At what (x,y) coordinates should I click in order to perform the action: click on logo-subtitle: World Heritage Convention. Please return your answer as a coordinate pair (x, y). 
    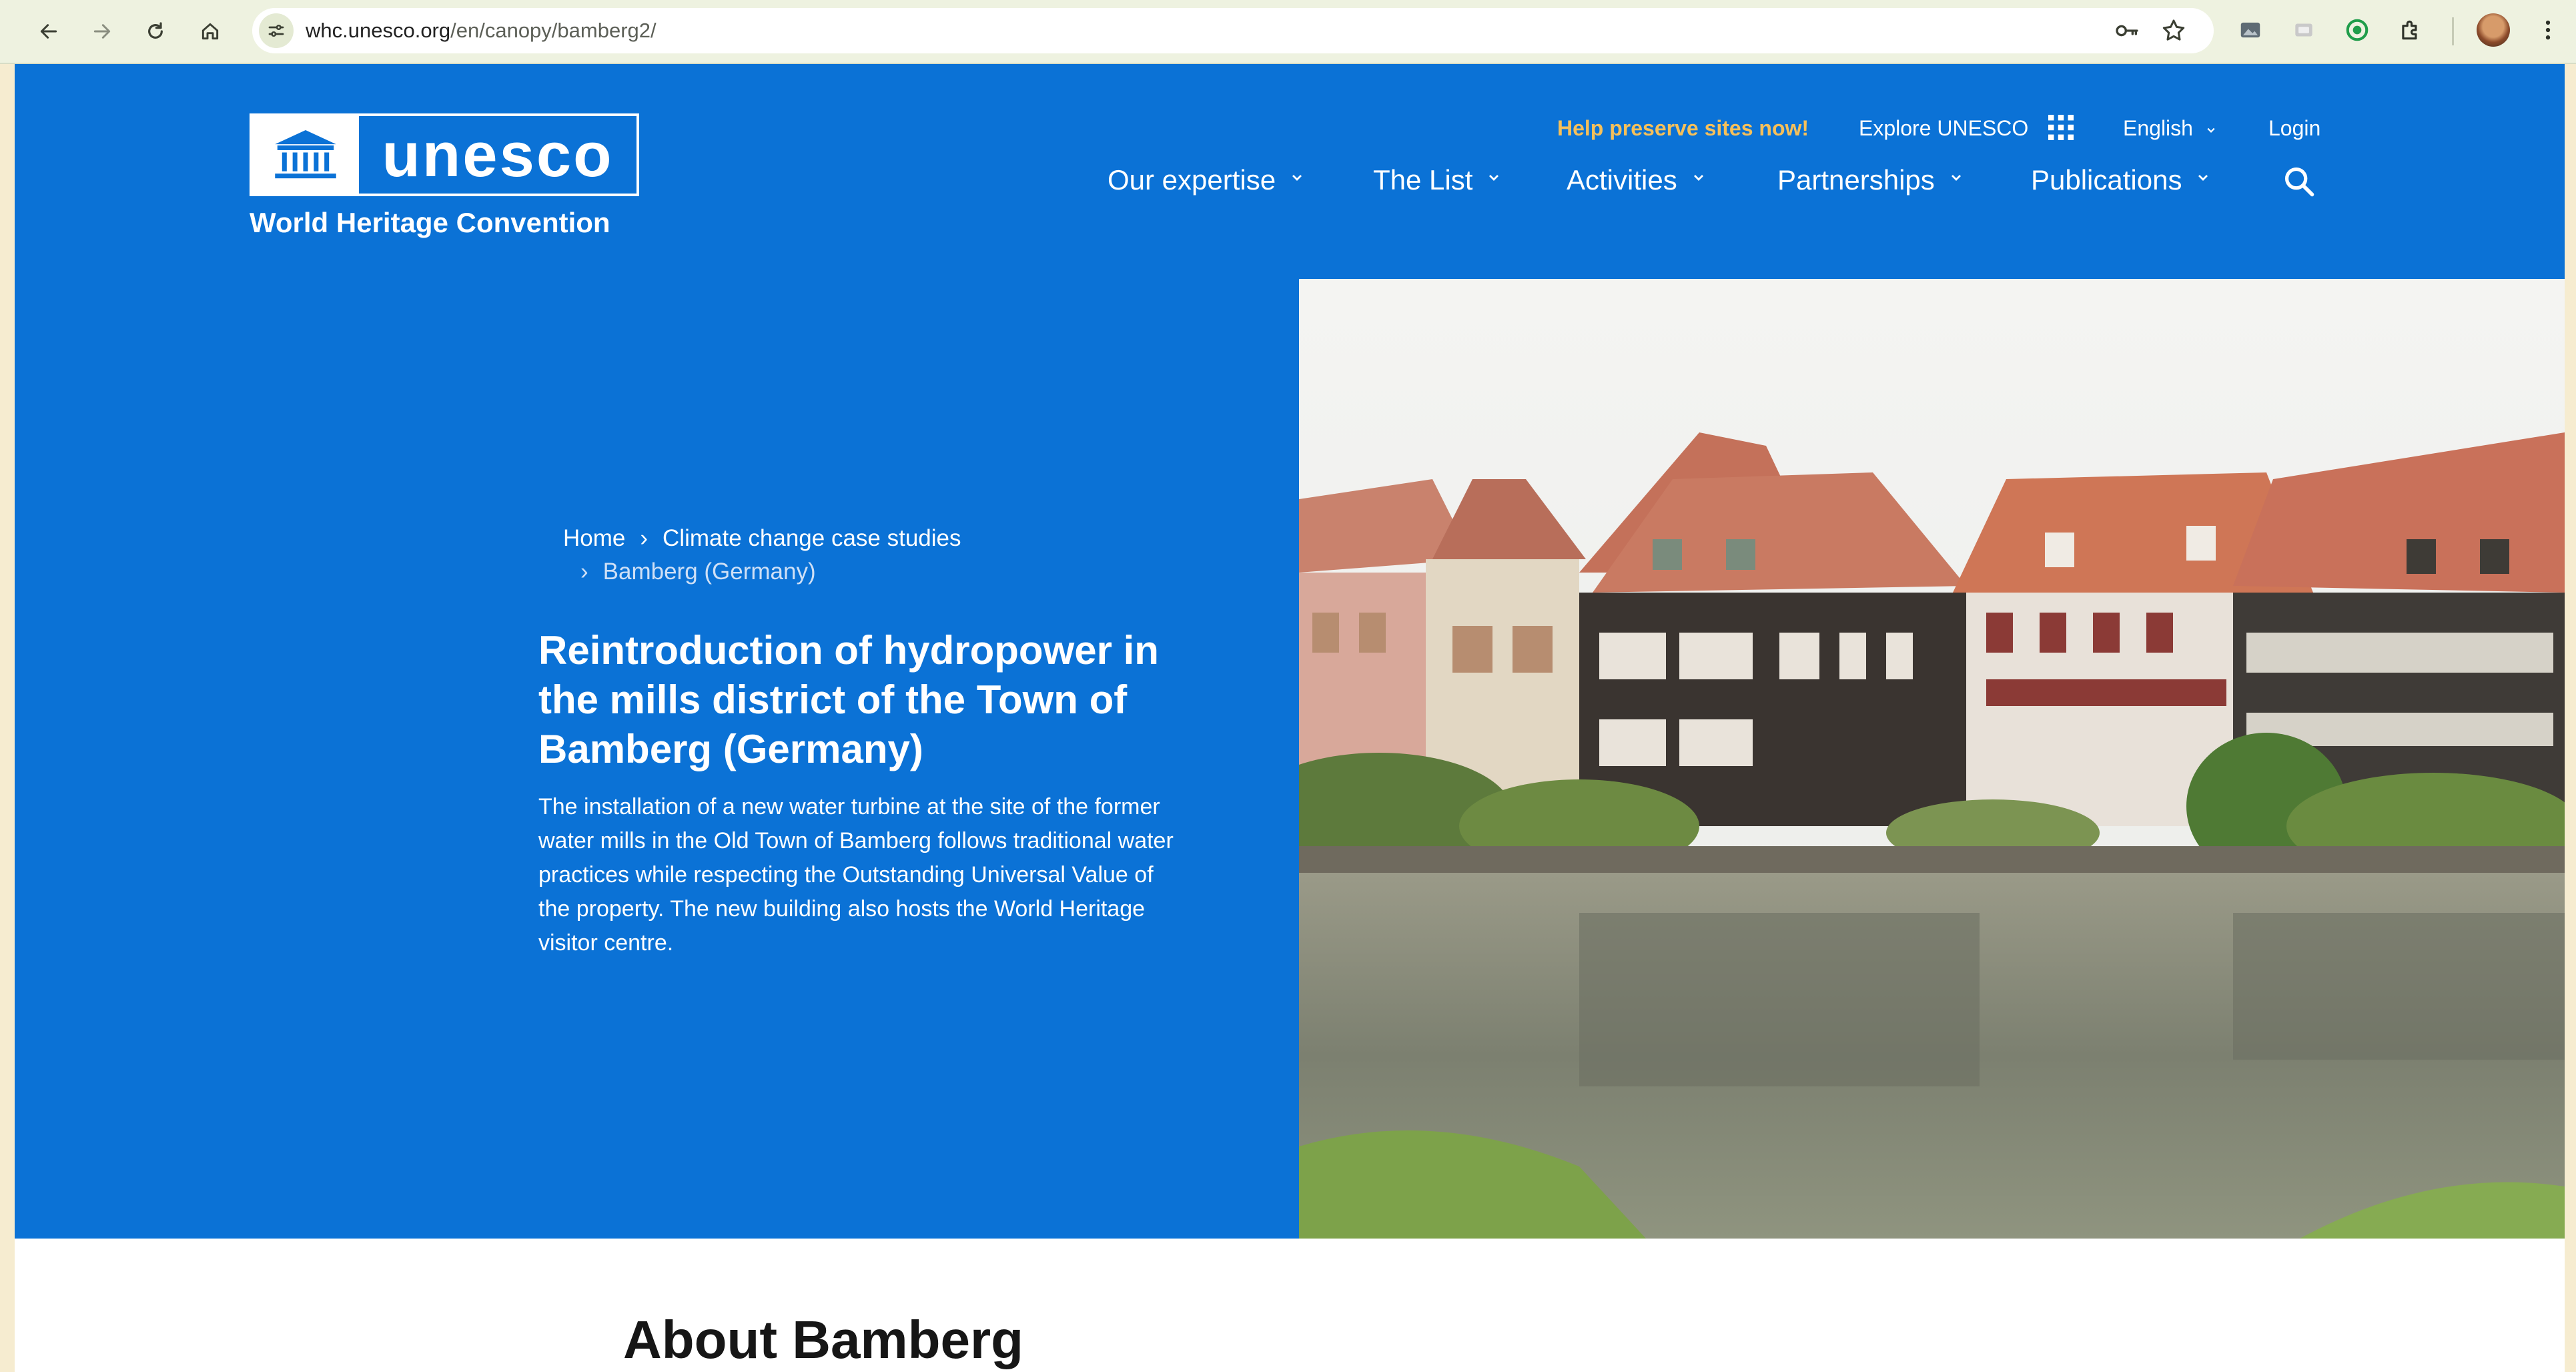
    Looking at the image, I should click on (430, 222).